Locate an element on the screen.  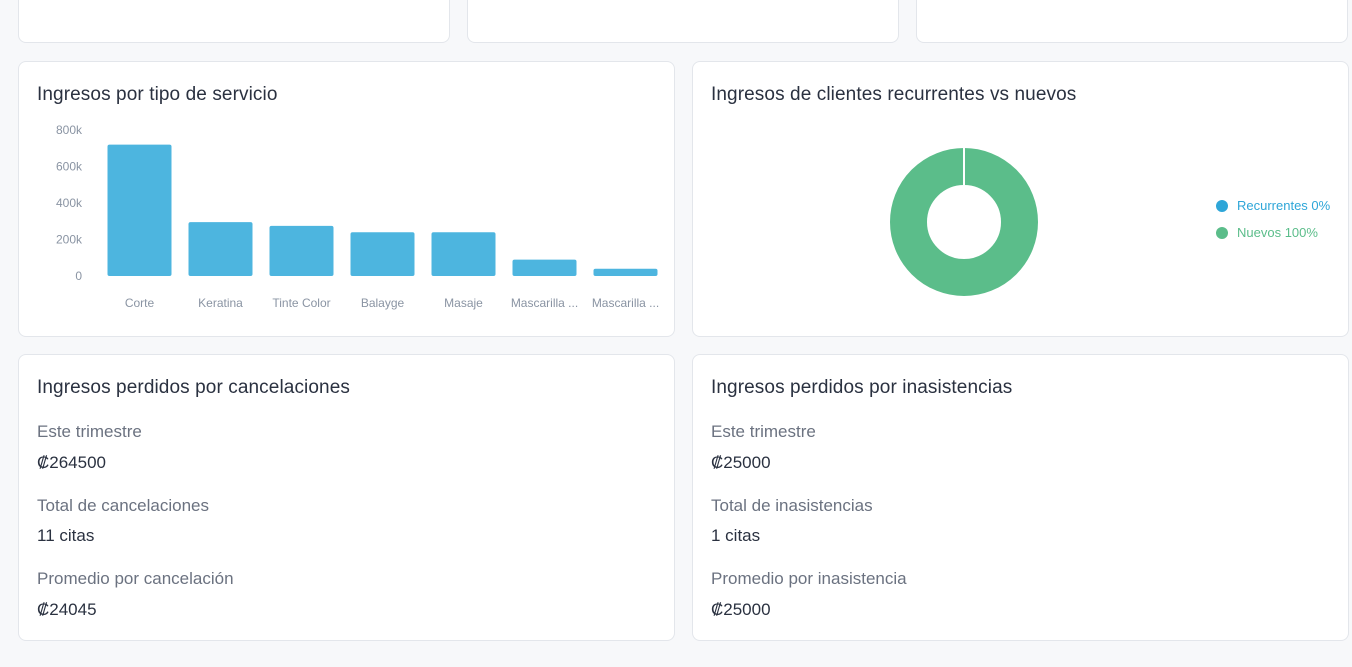
cancel-average-label: Promedio por cancelación is located at coordinates (135, 578).